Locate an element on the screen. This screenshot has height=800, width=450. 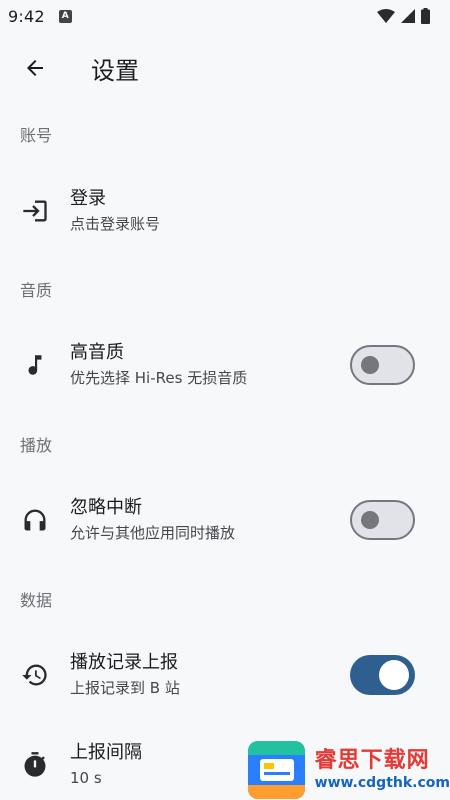
login-icon is located at coordinates (35, 211).